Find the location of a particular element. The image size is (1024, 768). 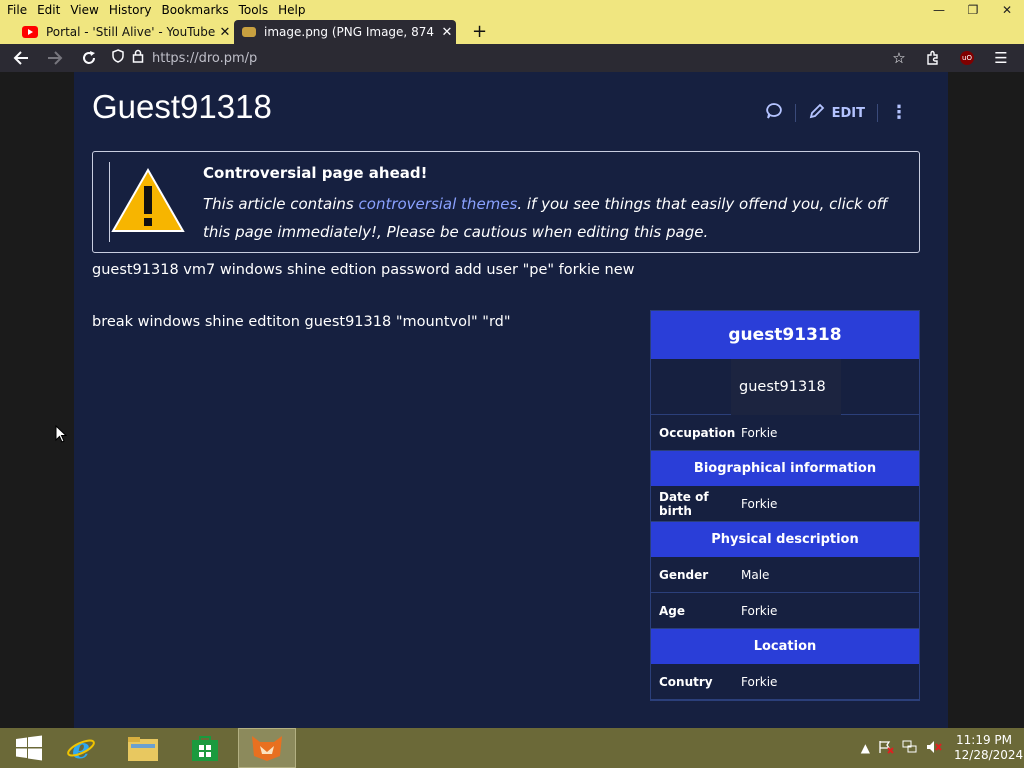

row-label: Occupation is located at coordinates (697, 432).